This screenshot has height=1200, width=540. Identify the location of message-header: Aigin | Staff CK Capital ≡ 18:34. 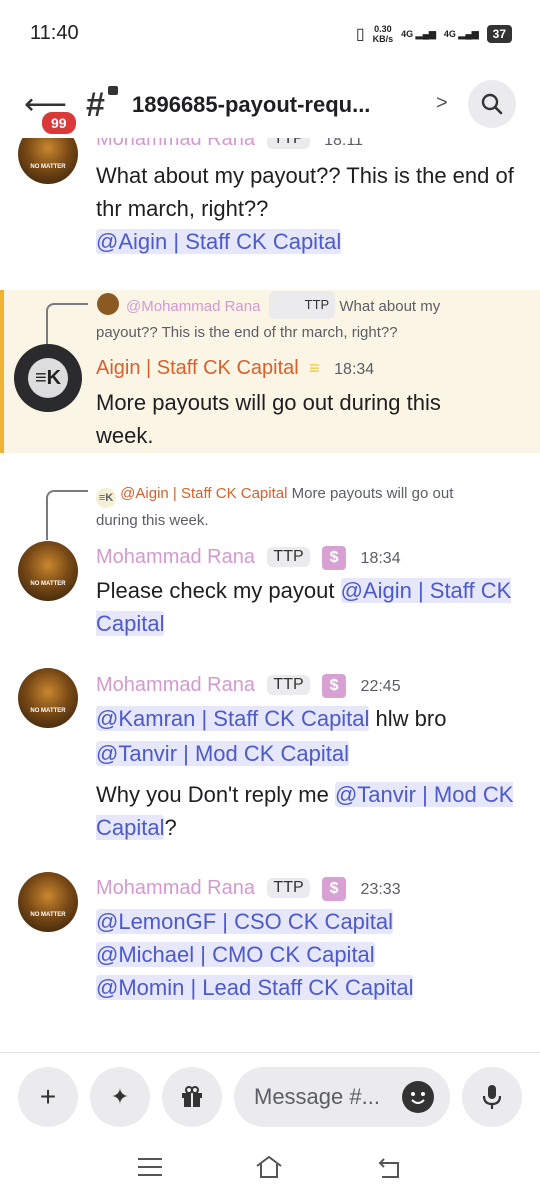
(235, 368).